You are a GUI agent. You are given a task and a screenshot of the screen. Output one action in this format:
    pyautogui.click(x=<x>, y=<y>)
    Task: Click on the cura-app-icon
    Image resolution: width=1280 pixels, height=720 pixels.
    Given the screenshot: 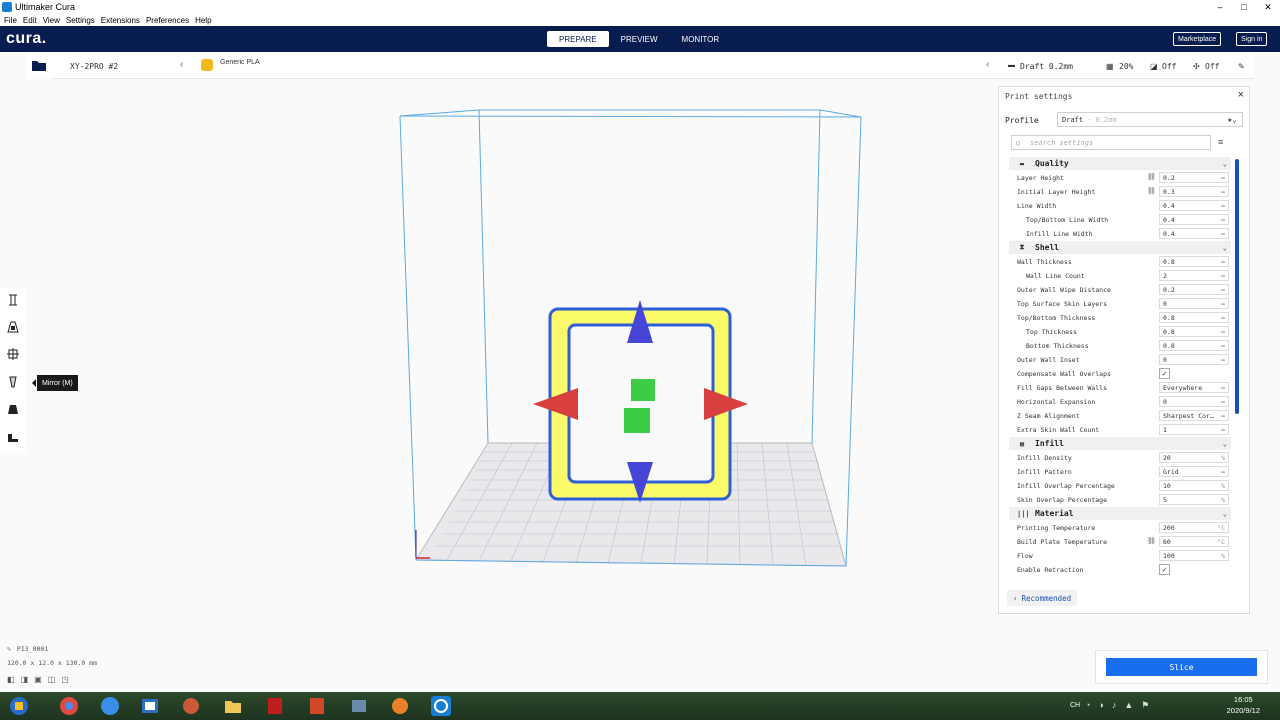 What is the action you would take?
    pyautogui.click(x=7, y=7)
    